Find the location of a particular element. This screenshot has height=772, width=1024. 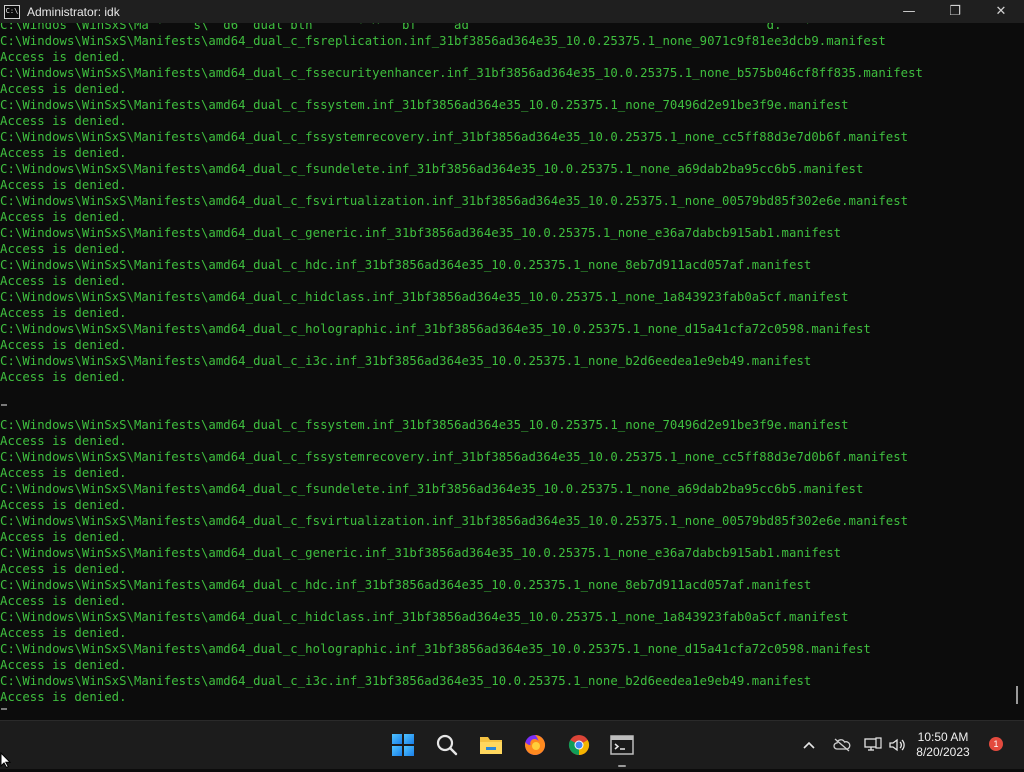

close-button: ✕ is located at coordinates (1001, 11).